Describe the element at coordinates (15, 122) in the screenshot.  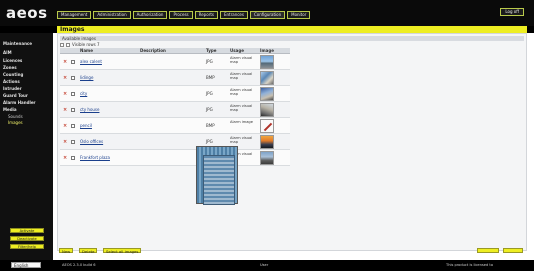
I see `sidebar-subitem-images: Images` at that location.